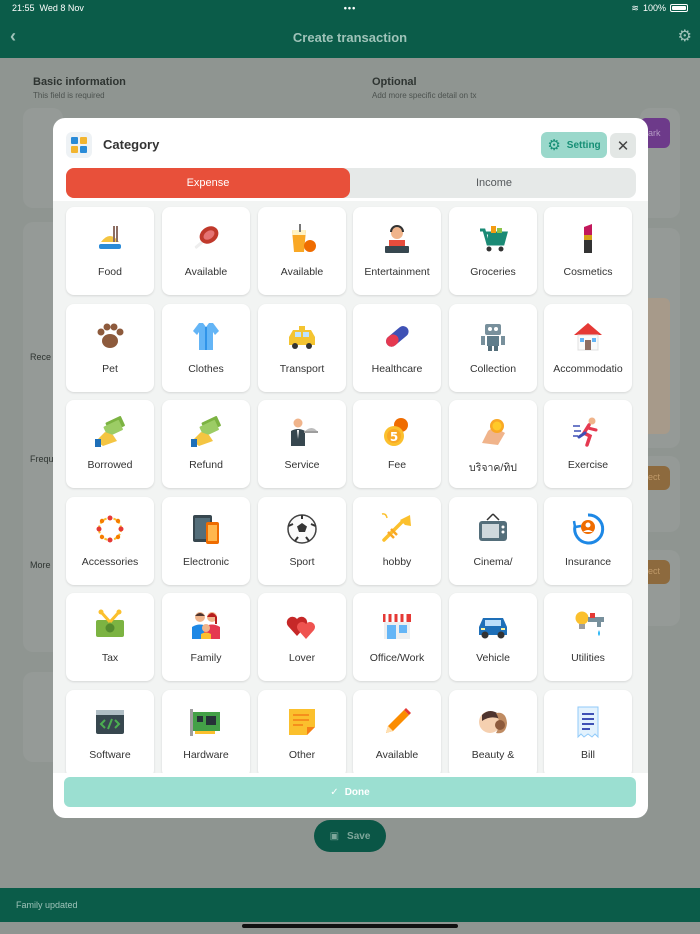 The image size is (700, 934). What do you see at coordinates (47, 905) in the screenshot?
I see `toast-text: Family updated` at bounding box center [47, 905].